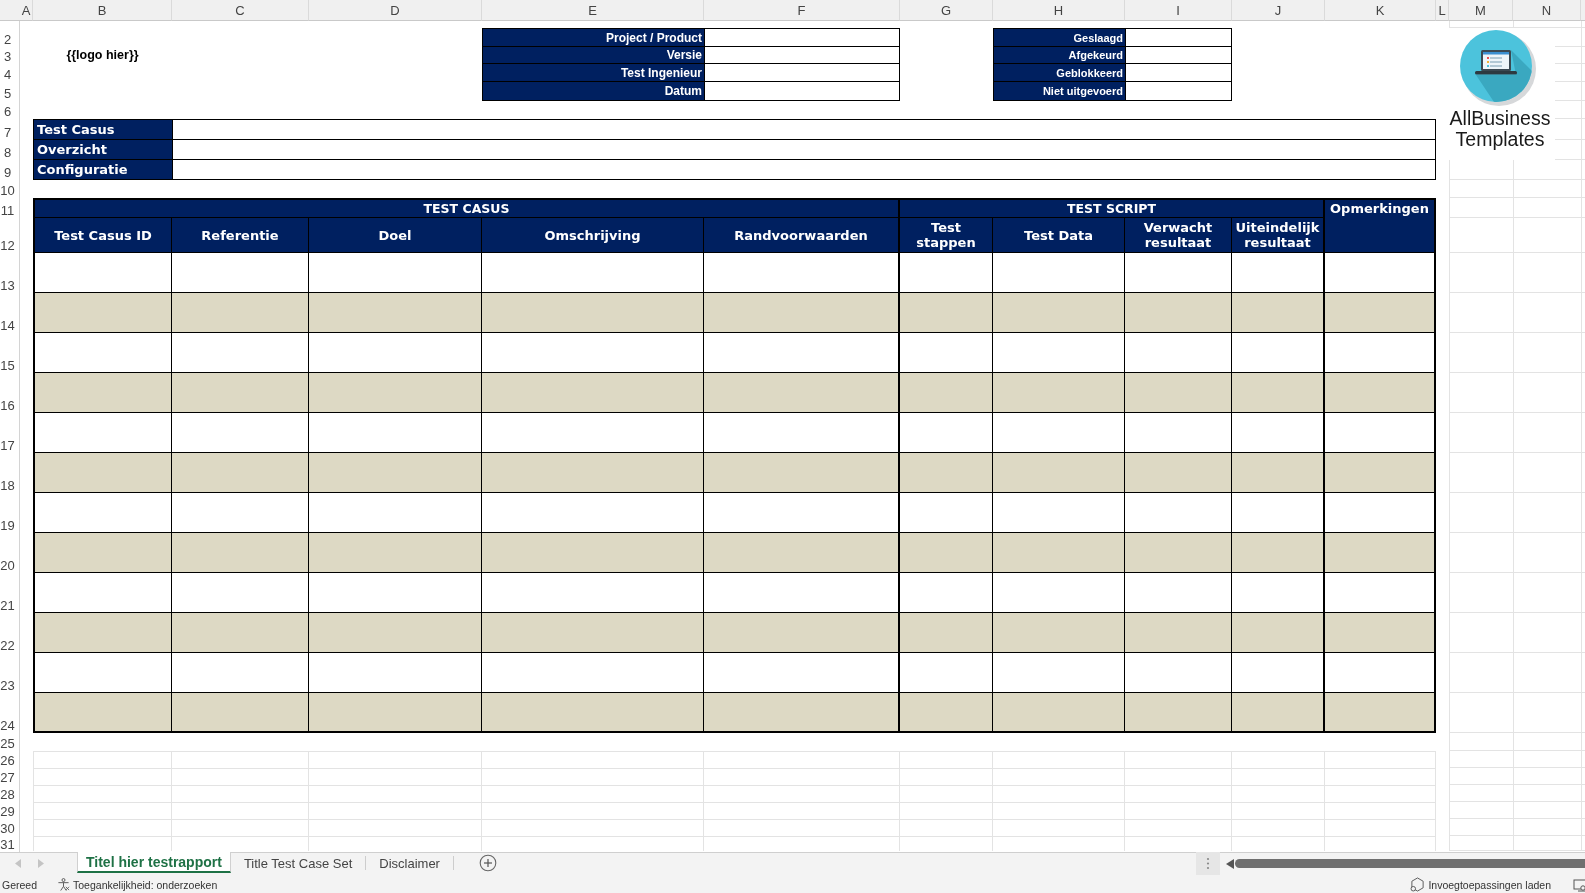 The height and width of the screenshot is (893, 1585). I want to click on sheet-tab: Disclaimer, so click(409, 863).